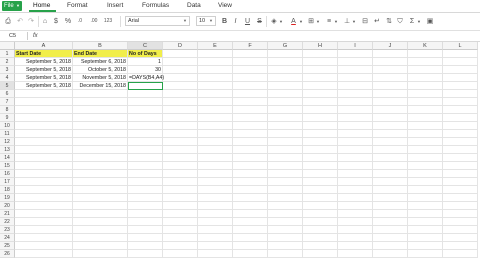 Image resolution: width=480 pixels, height=270 pixels. I want to click on cell-b13, so click(100, 150).